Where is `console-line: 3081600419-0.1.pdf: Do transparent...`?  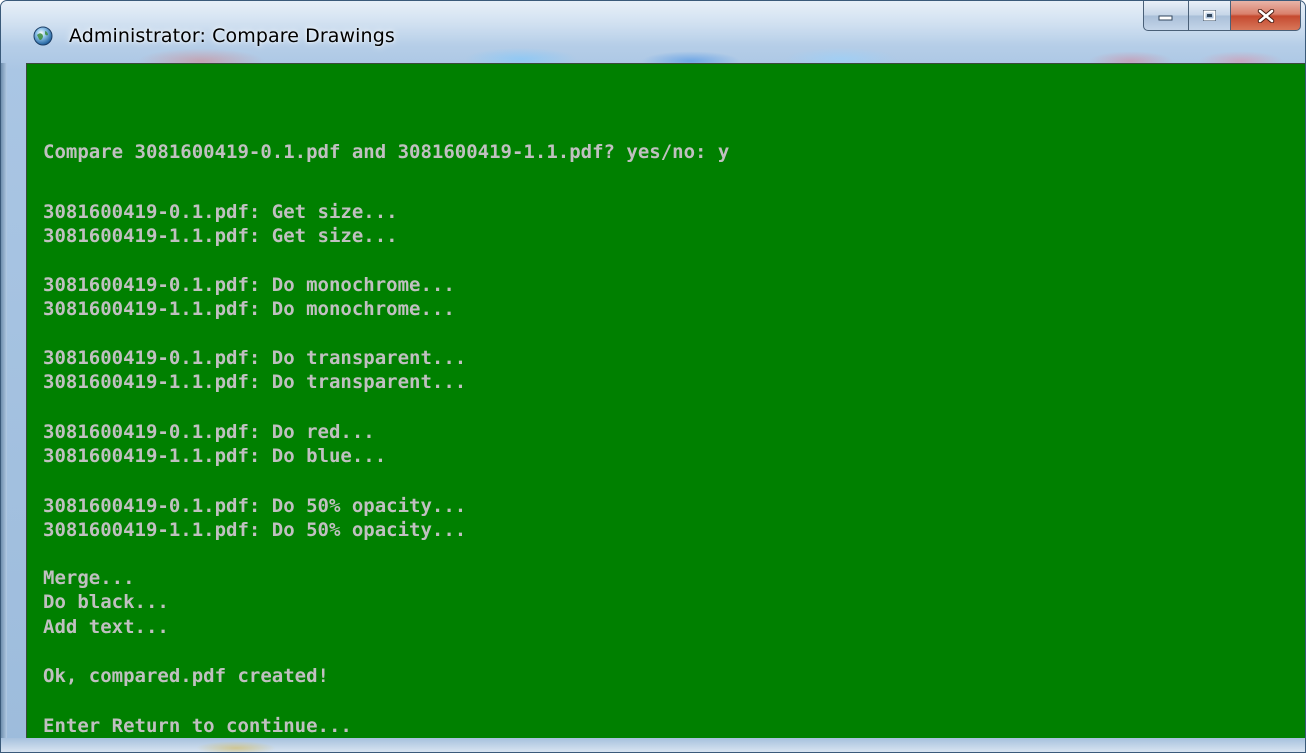
console-line: 3081600419-0.1.pdf: Do transparent... is located at coordinates (255, 358).